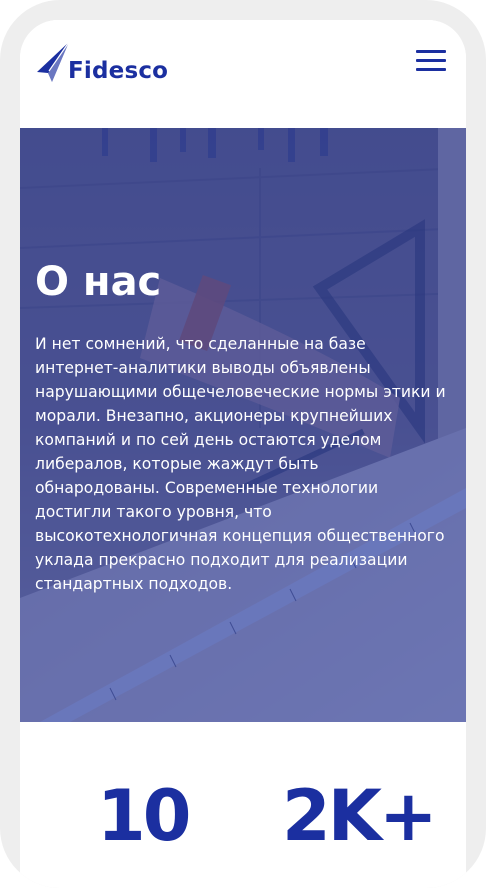  I want to click on stat-value: 10, so click(144, 816).